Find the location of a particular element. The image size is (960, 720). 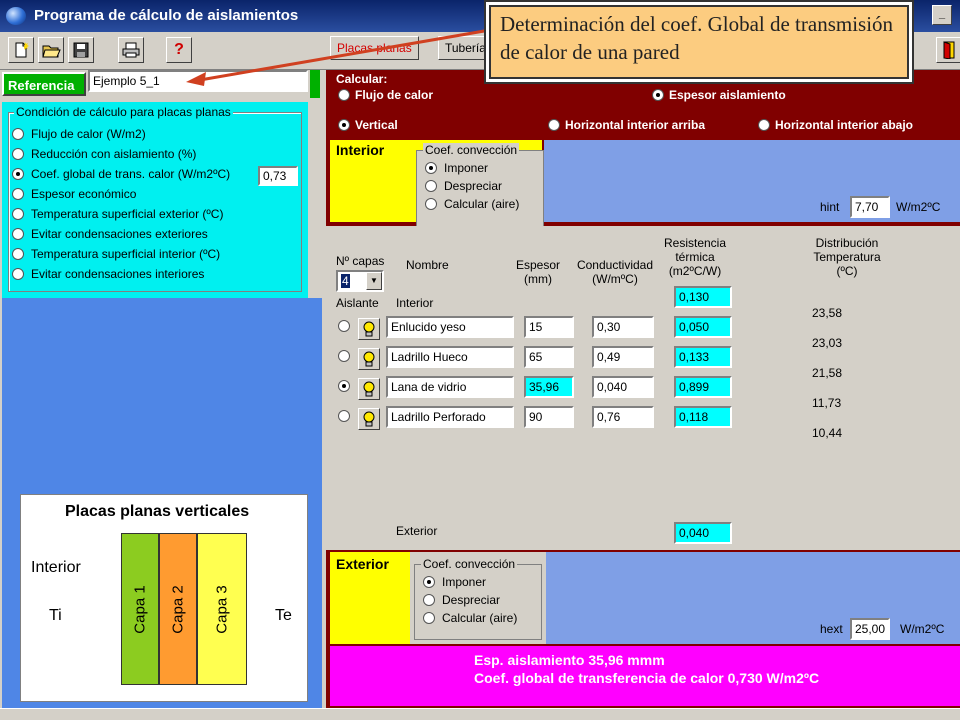

num-layers-value: 4 is located at coordinates (345, 281).